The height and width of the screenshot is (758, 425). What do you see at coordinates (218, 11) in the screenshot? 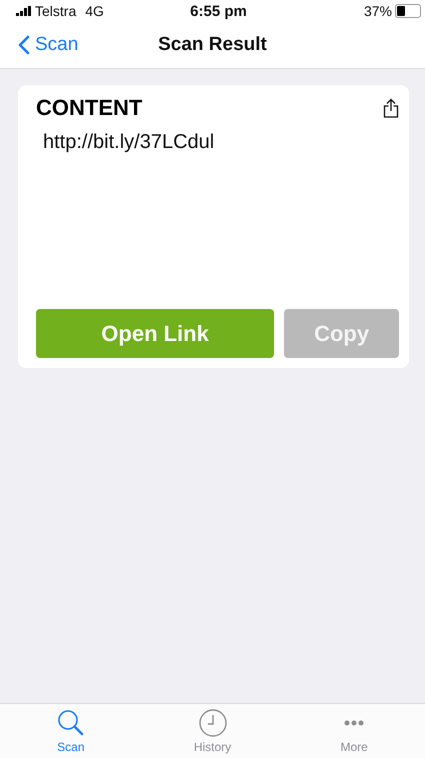
I see `status-time: 6:55 pm` at bounding box center [218, 11].